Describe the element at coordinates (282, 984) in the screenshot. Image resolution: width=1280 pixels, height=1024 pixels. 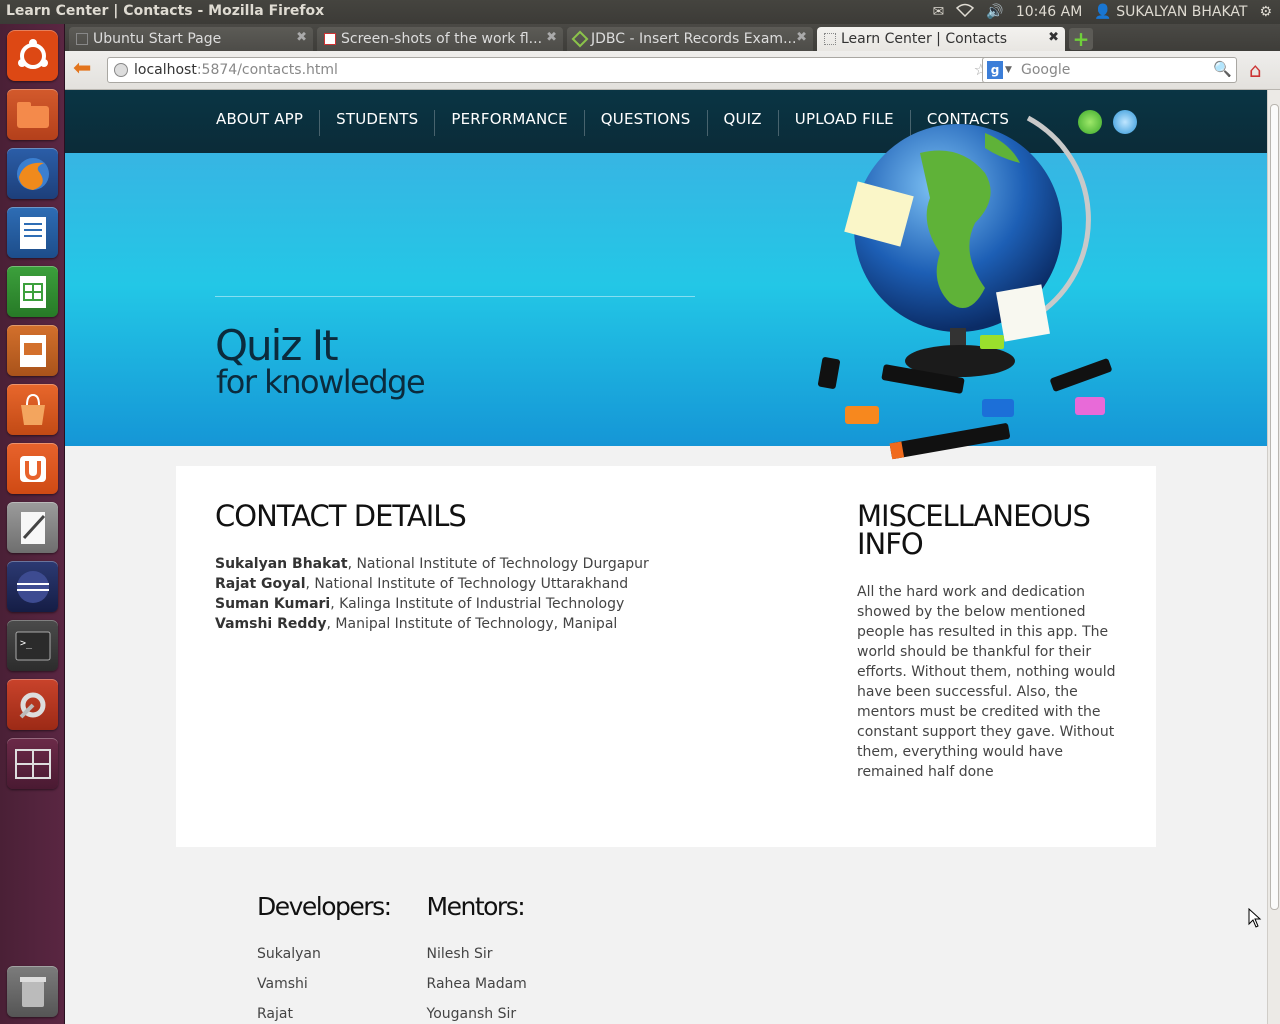
I see `developer-name: Vamshi` at that location.